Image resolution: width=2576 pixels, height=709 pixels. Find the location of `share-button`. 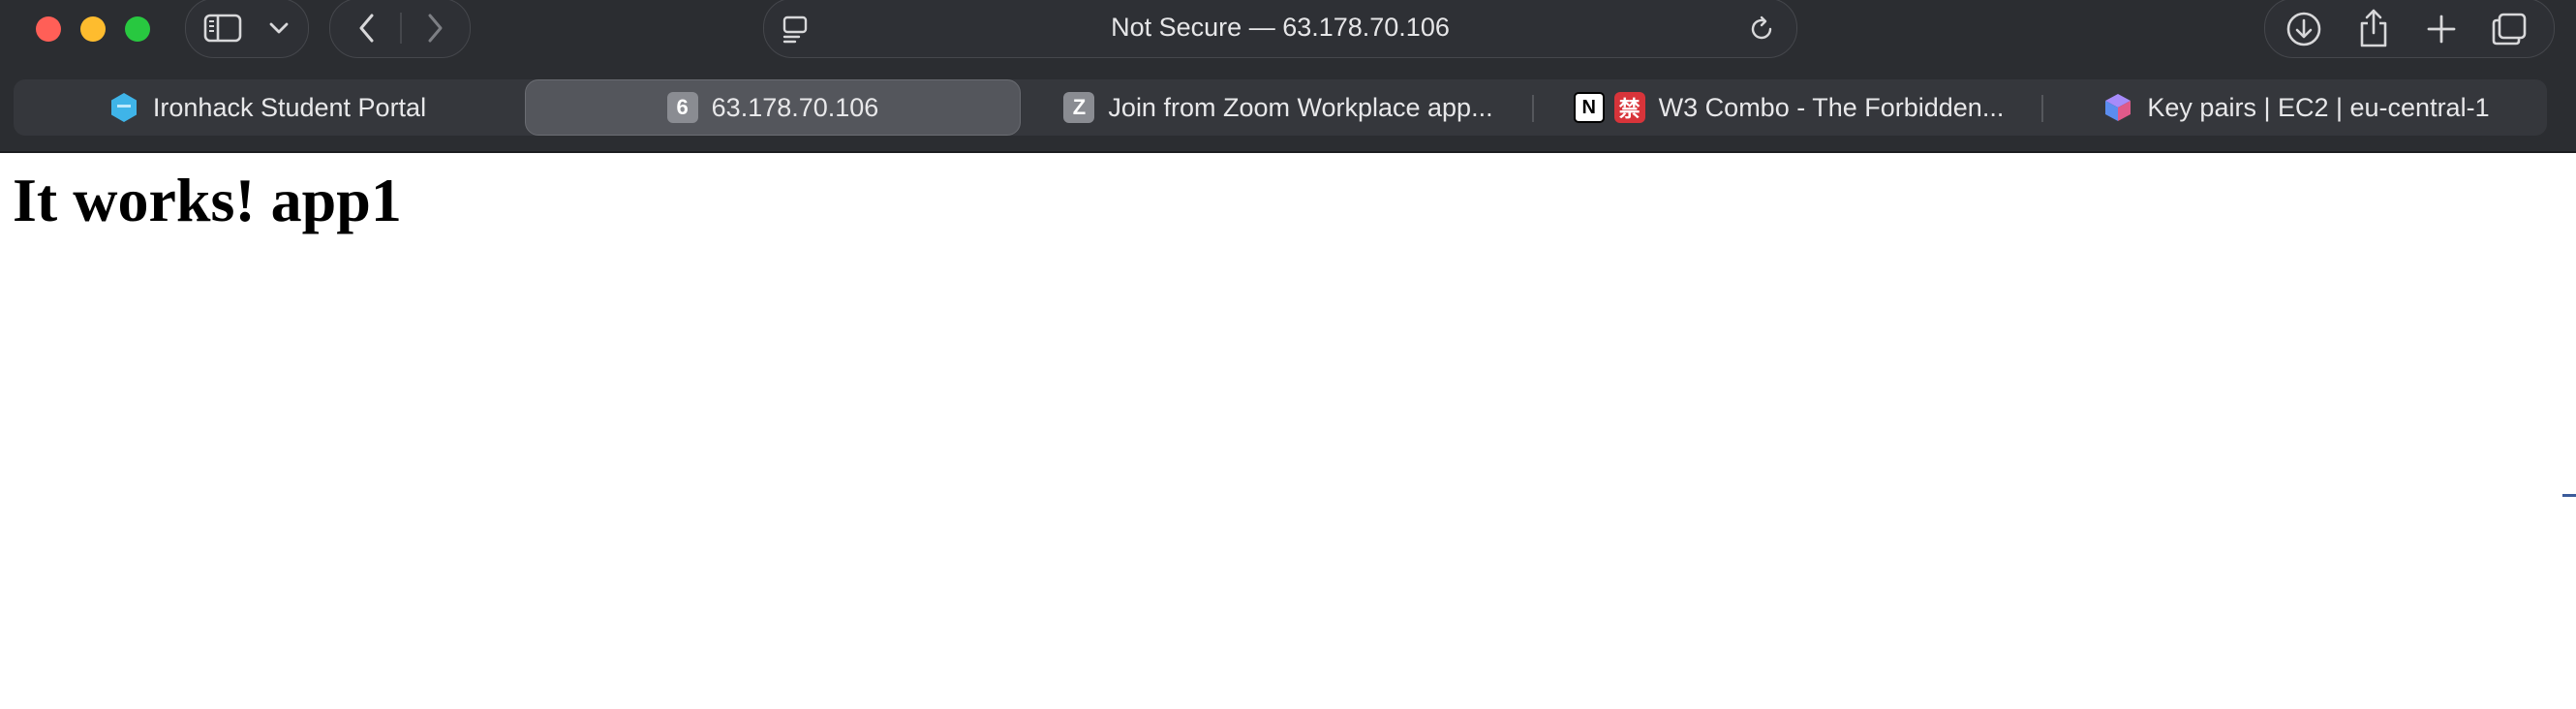

share-button is located at coordinates (2373, 28).